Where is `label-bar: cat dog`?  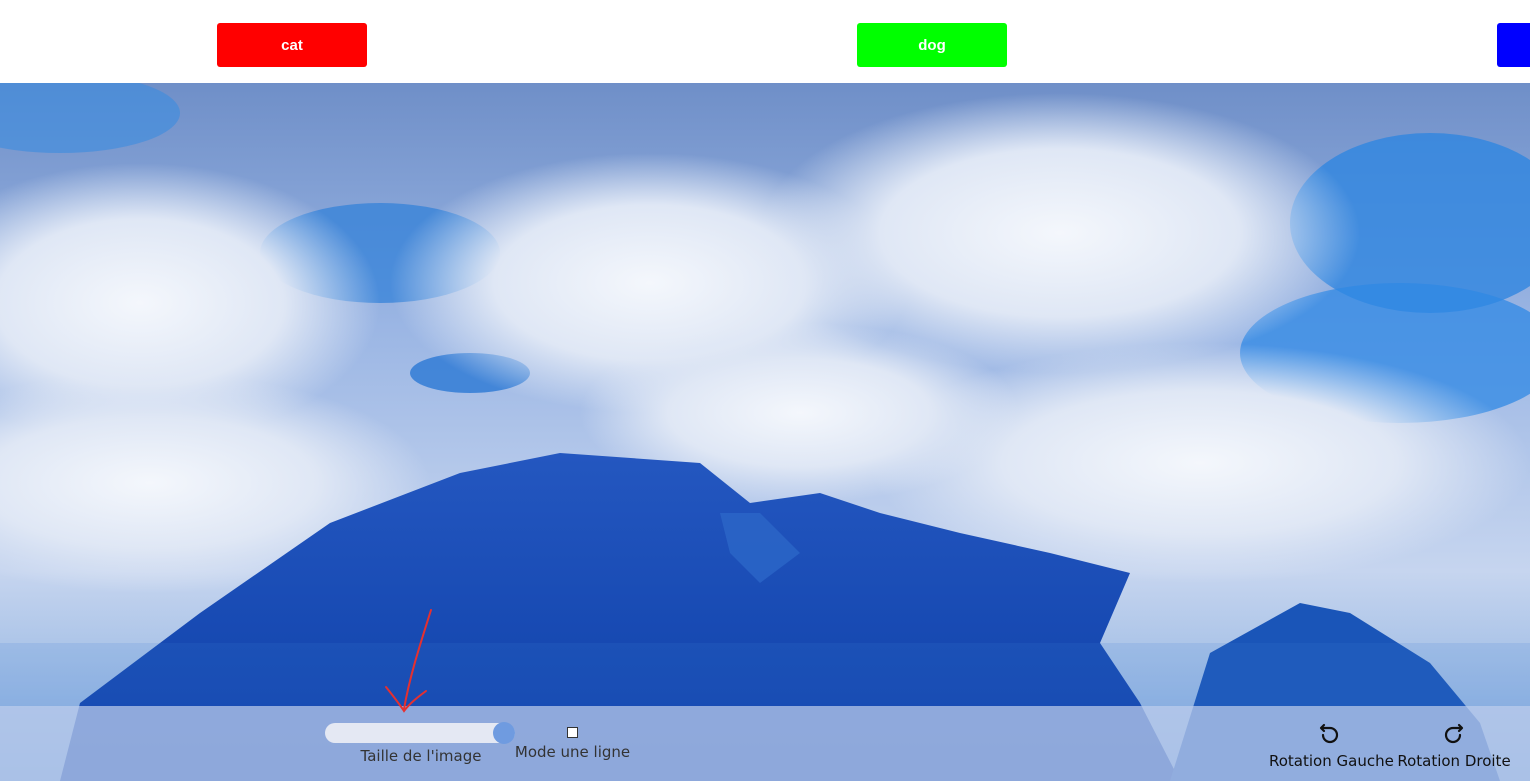 label-bar: cat dog is located at coordinates (765, 41).